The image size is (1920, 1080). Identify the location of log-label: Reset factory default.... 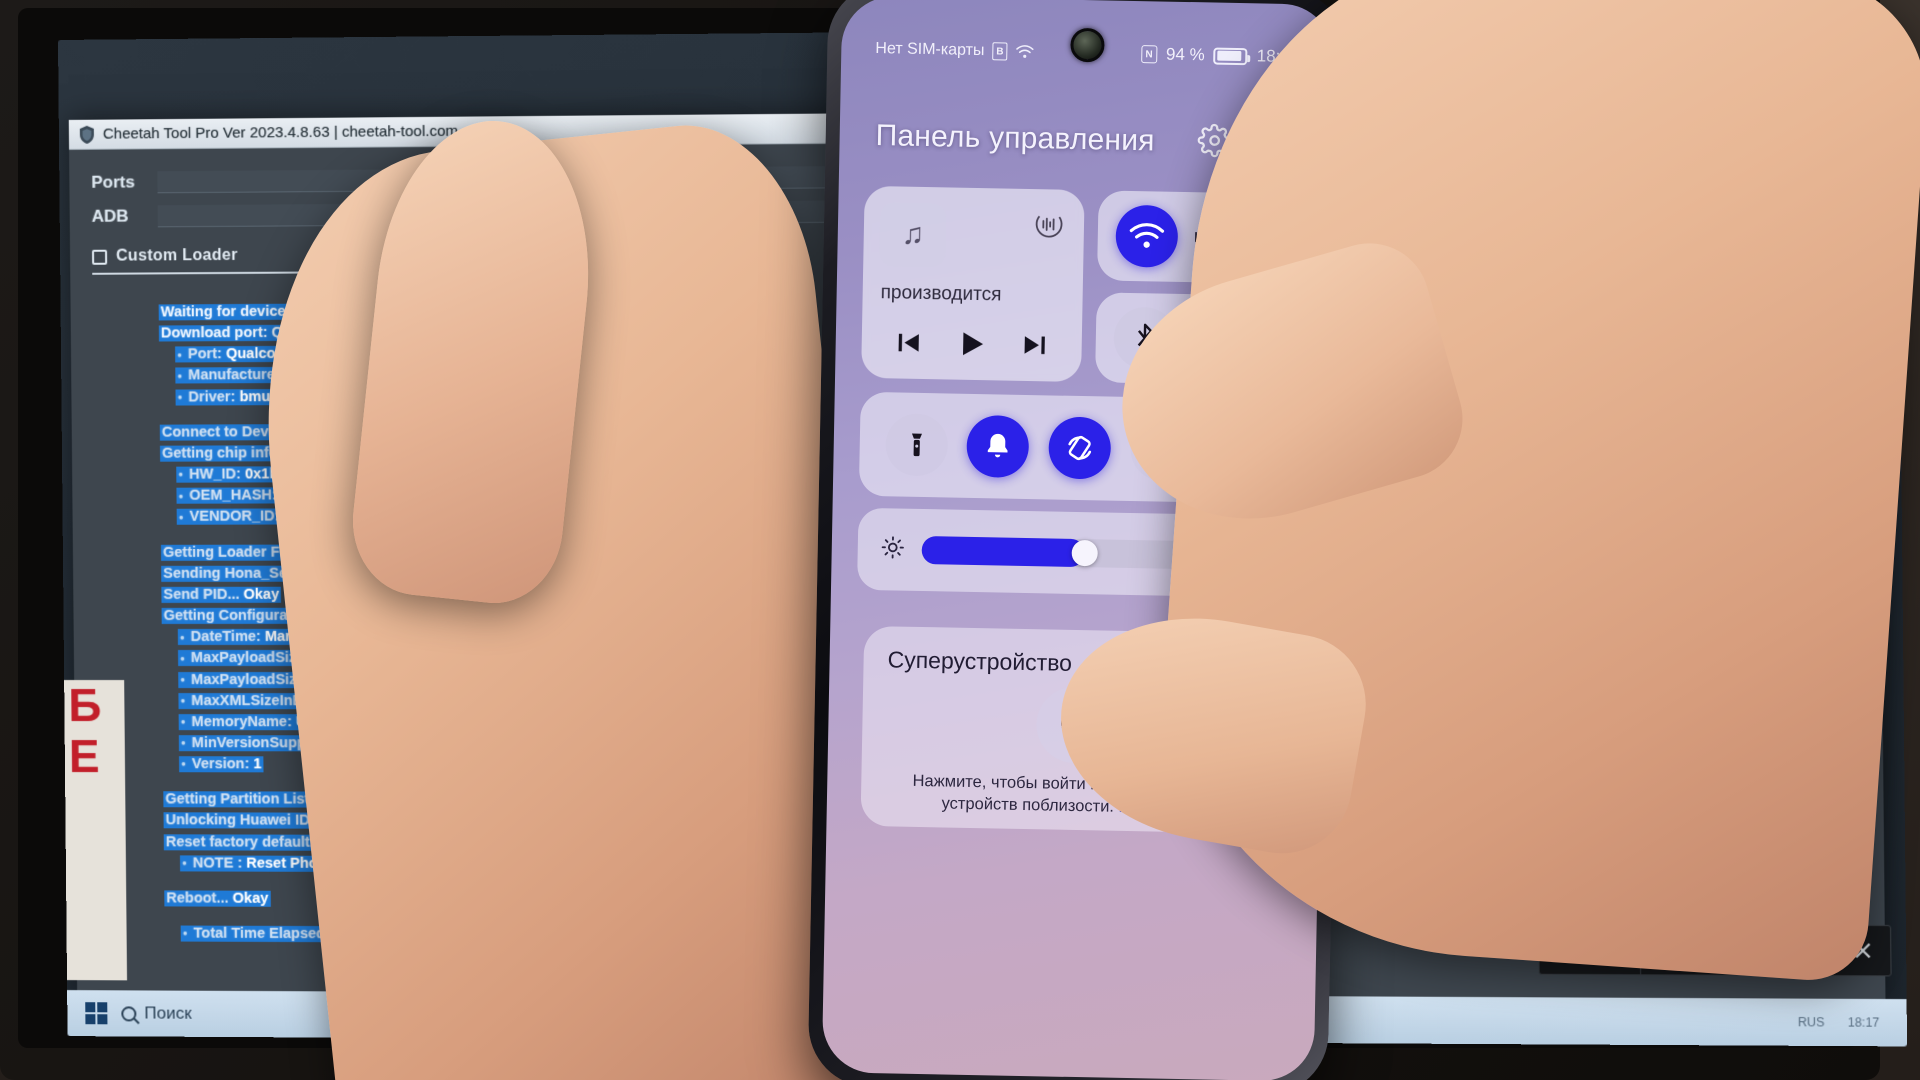
(246, 842).